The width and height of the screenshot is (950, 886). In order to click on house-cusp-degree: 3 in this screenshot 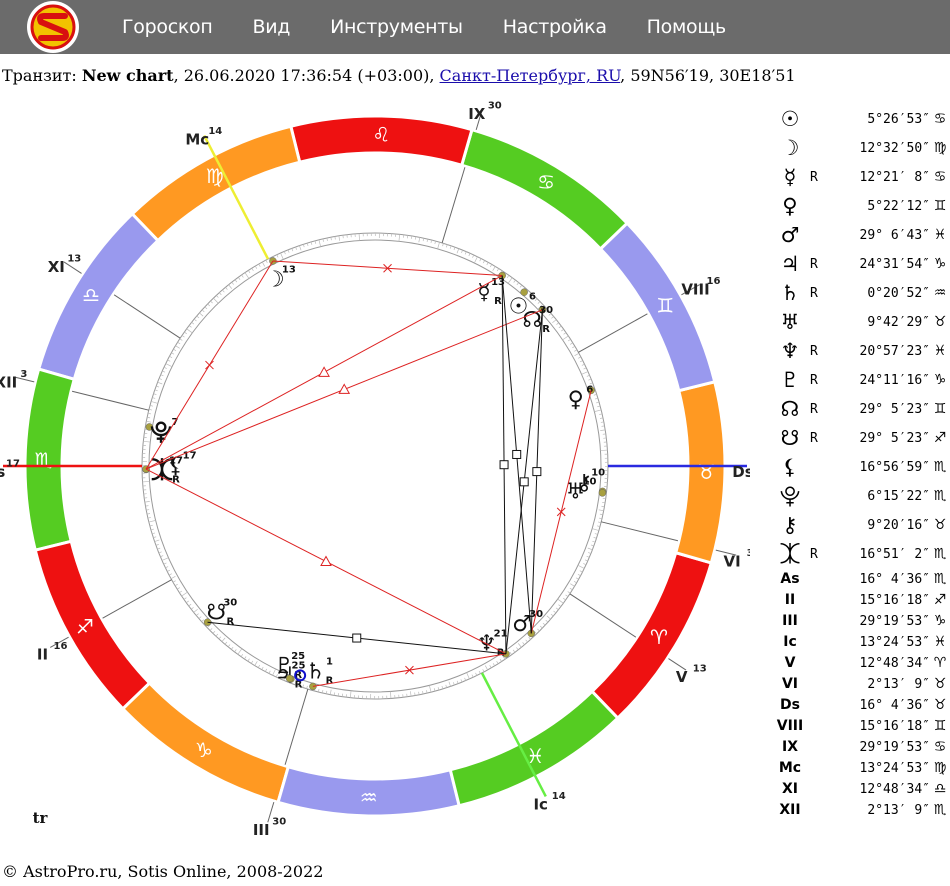, I will do `click(748, 553)`.